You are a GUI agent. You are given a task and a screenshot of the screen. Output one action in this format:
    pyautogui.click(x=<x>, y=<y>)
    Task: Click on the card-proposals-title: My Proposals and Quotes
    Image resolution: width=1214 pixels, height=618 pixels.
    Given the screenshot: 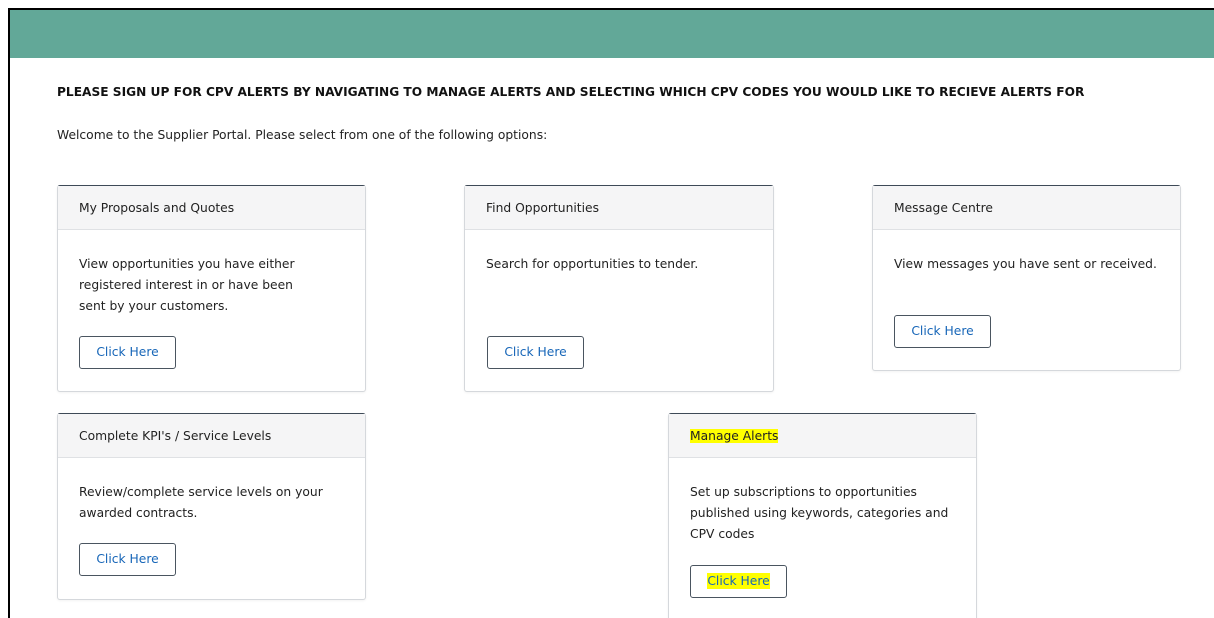 What is the action you would take?
    pyautogui.click(x=211, y=208)
    